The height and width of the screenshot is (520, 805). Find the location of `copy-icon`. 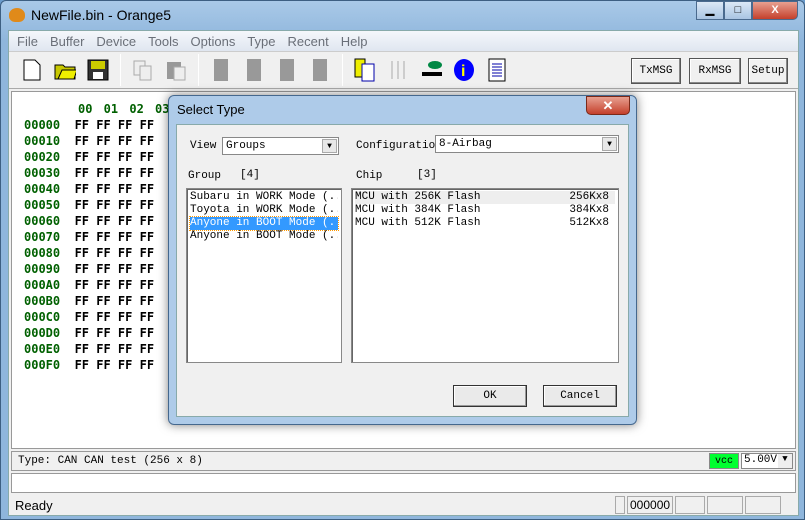

copy-icon is located at coordinates (143, 70).